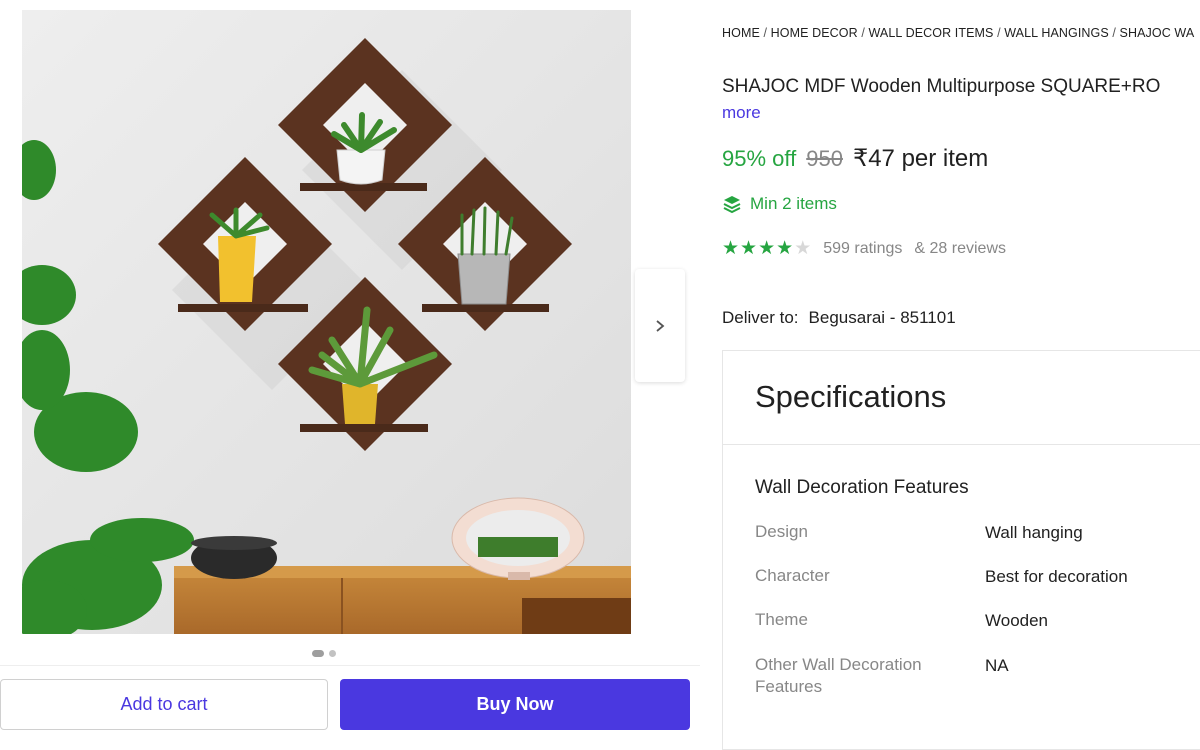 This screenshot has width=1200, height=750. I want to click on rating-row: ★ ★ ★ ★ ★ 599 ratings & 28 reviews, so click(864, 248).